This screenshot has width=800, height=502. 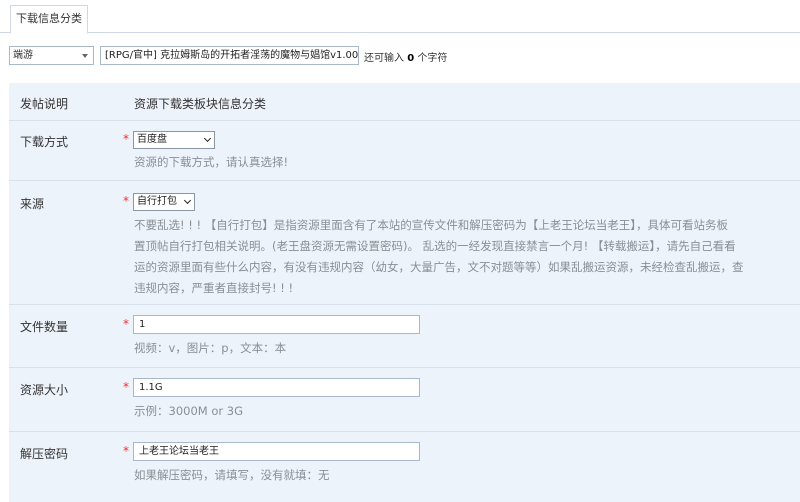 I want to click on password-hint: 如果解压密码，请填写，没有就填：无, so click(x=232, y=475).